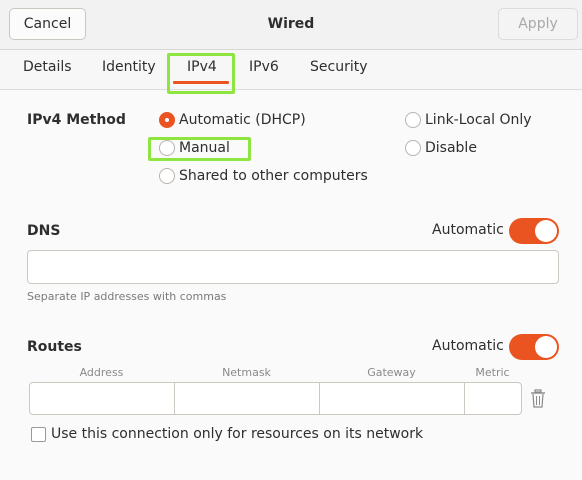  Describe the element at coordinates (291, 70) in the screenshot. I see `tab-bar: Details Identity IPv4 IPv6 Security` at that location.